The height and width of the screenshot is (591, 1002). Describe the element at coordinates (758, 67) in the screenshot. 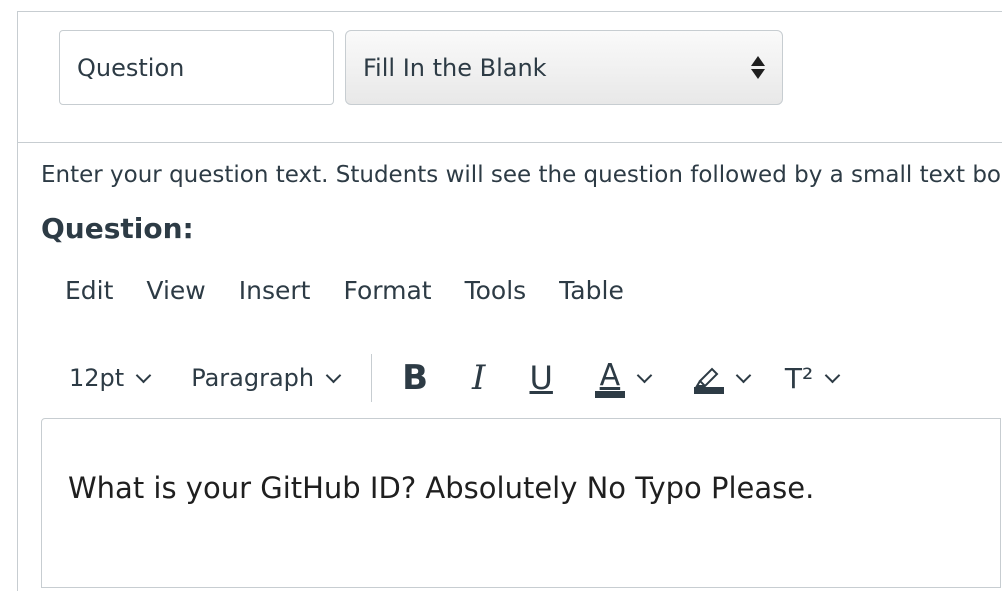

I see `select-arrows-icon` at that location.